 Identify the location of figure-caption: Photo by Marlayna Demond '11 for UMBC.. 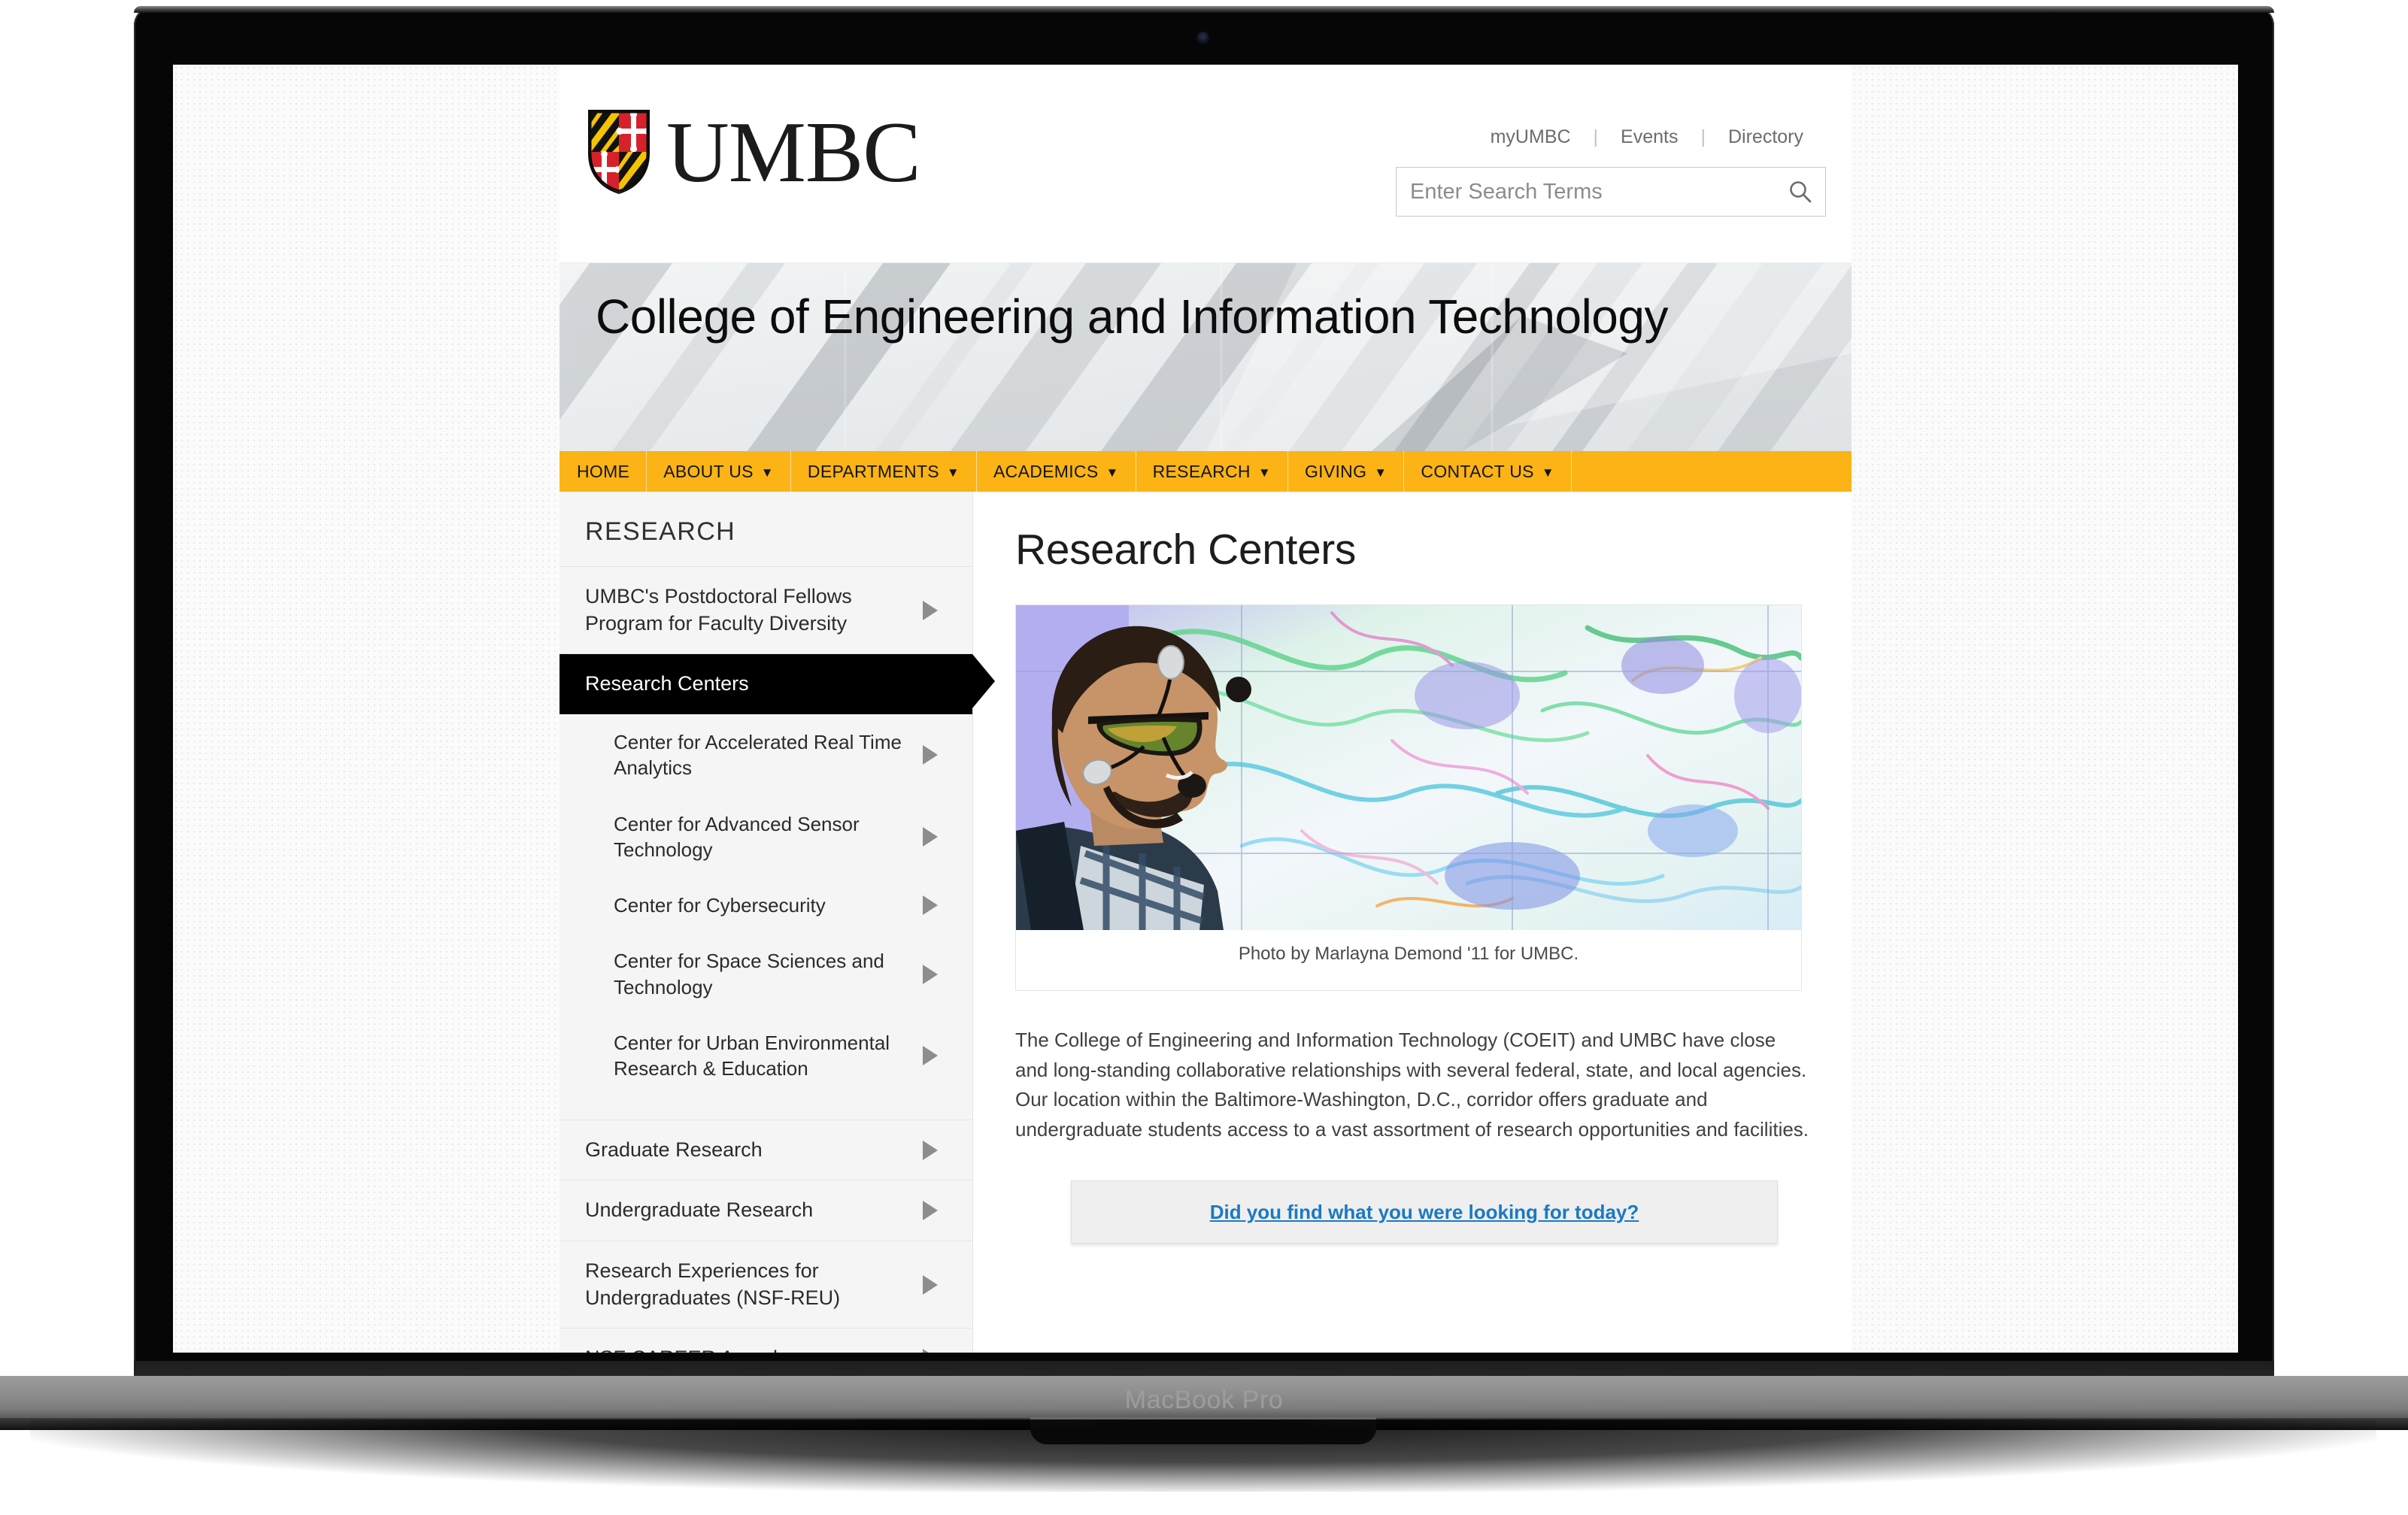
(1408, 954).